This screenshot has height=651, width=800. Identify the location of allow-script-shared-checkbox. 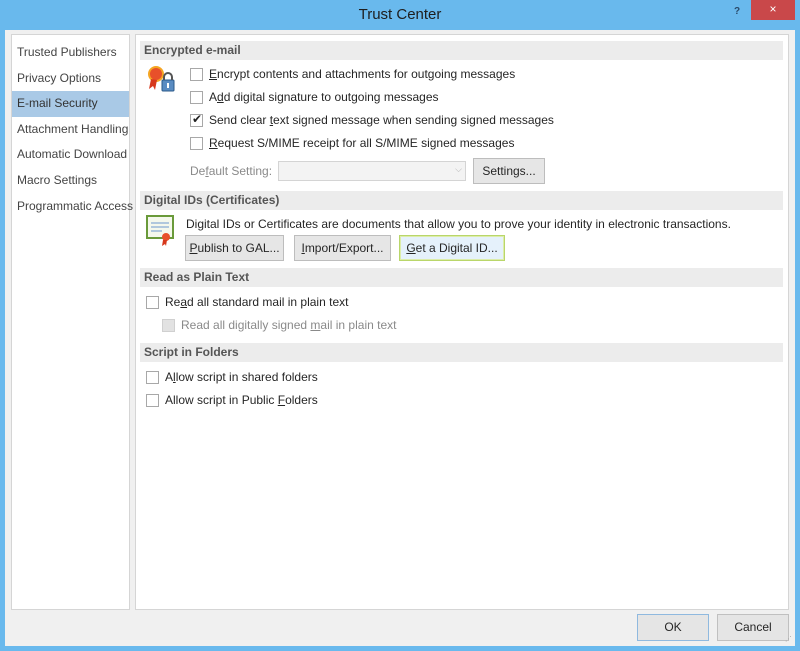
(152, 377).